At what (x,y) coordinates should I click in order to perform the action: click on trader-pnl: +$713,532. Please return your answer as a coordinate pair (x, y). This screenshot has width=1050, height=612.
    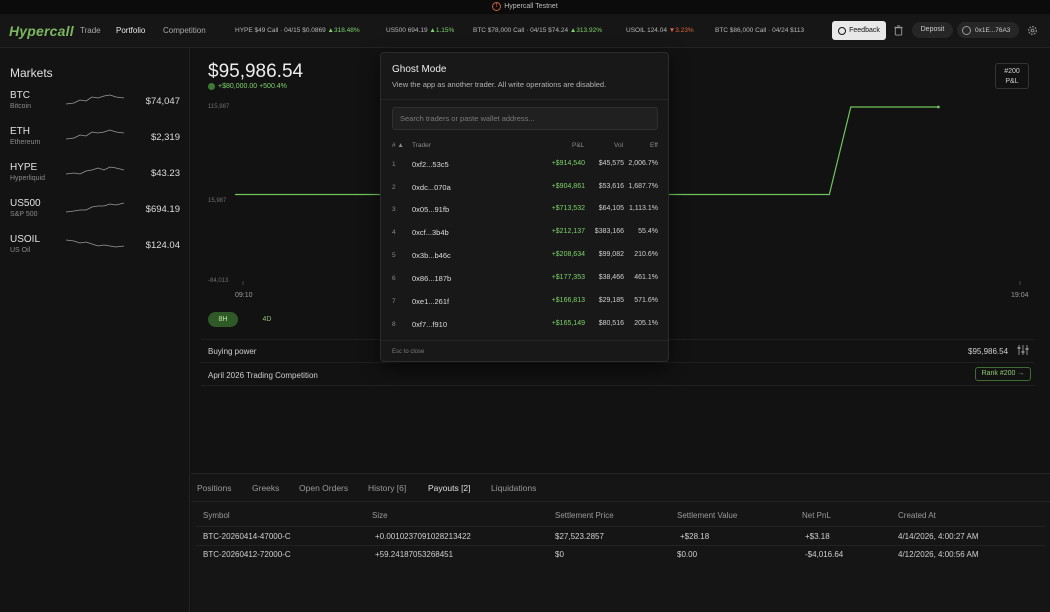
    Looking at the image, I should click on (568, 208).